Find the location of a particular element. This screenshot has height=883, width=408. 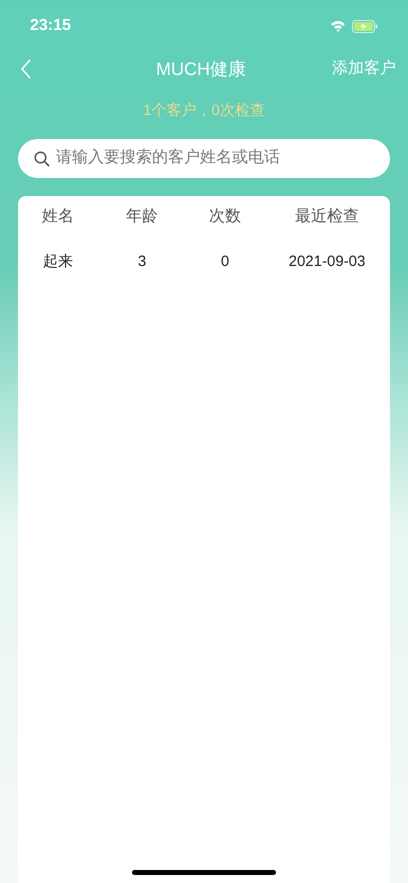

column-header: 最近检查 is located at coordinates (327, 216).